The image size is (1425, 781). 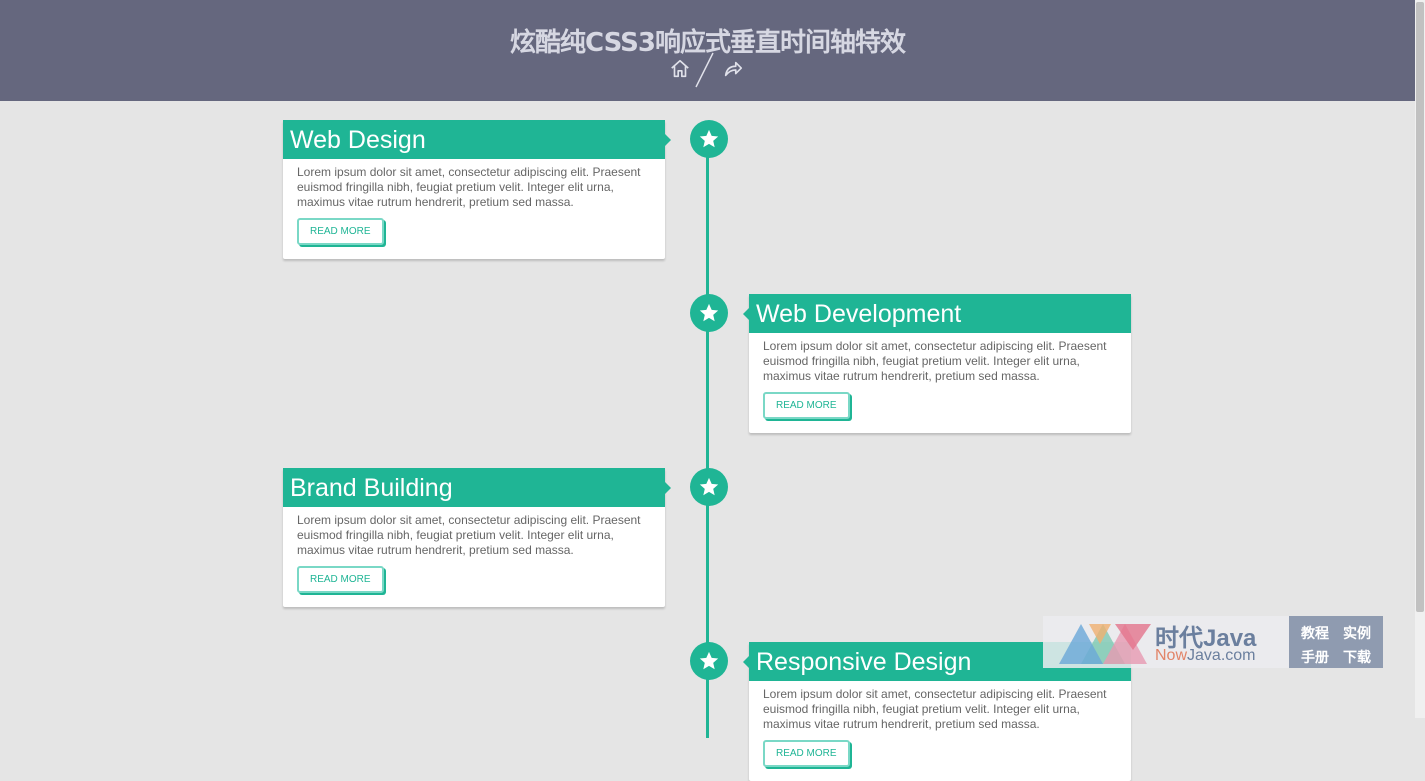 I want to click on card-title: Web Development, so click(x=937, y=313).